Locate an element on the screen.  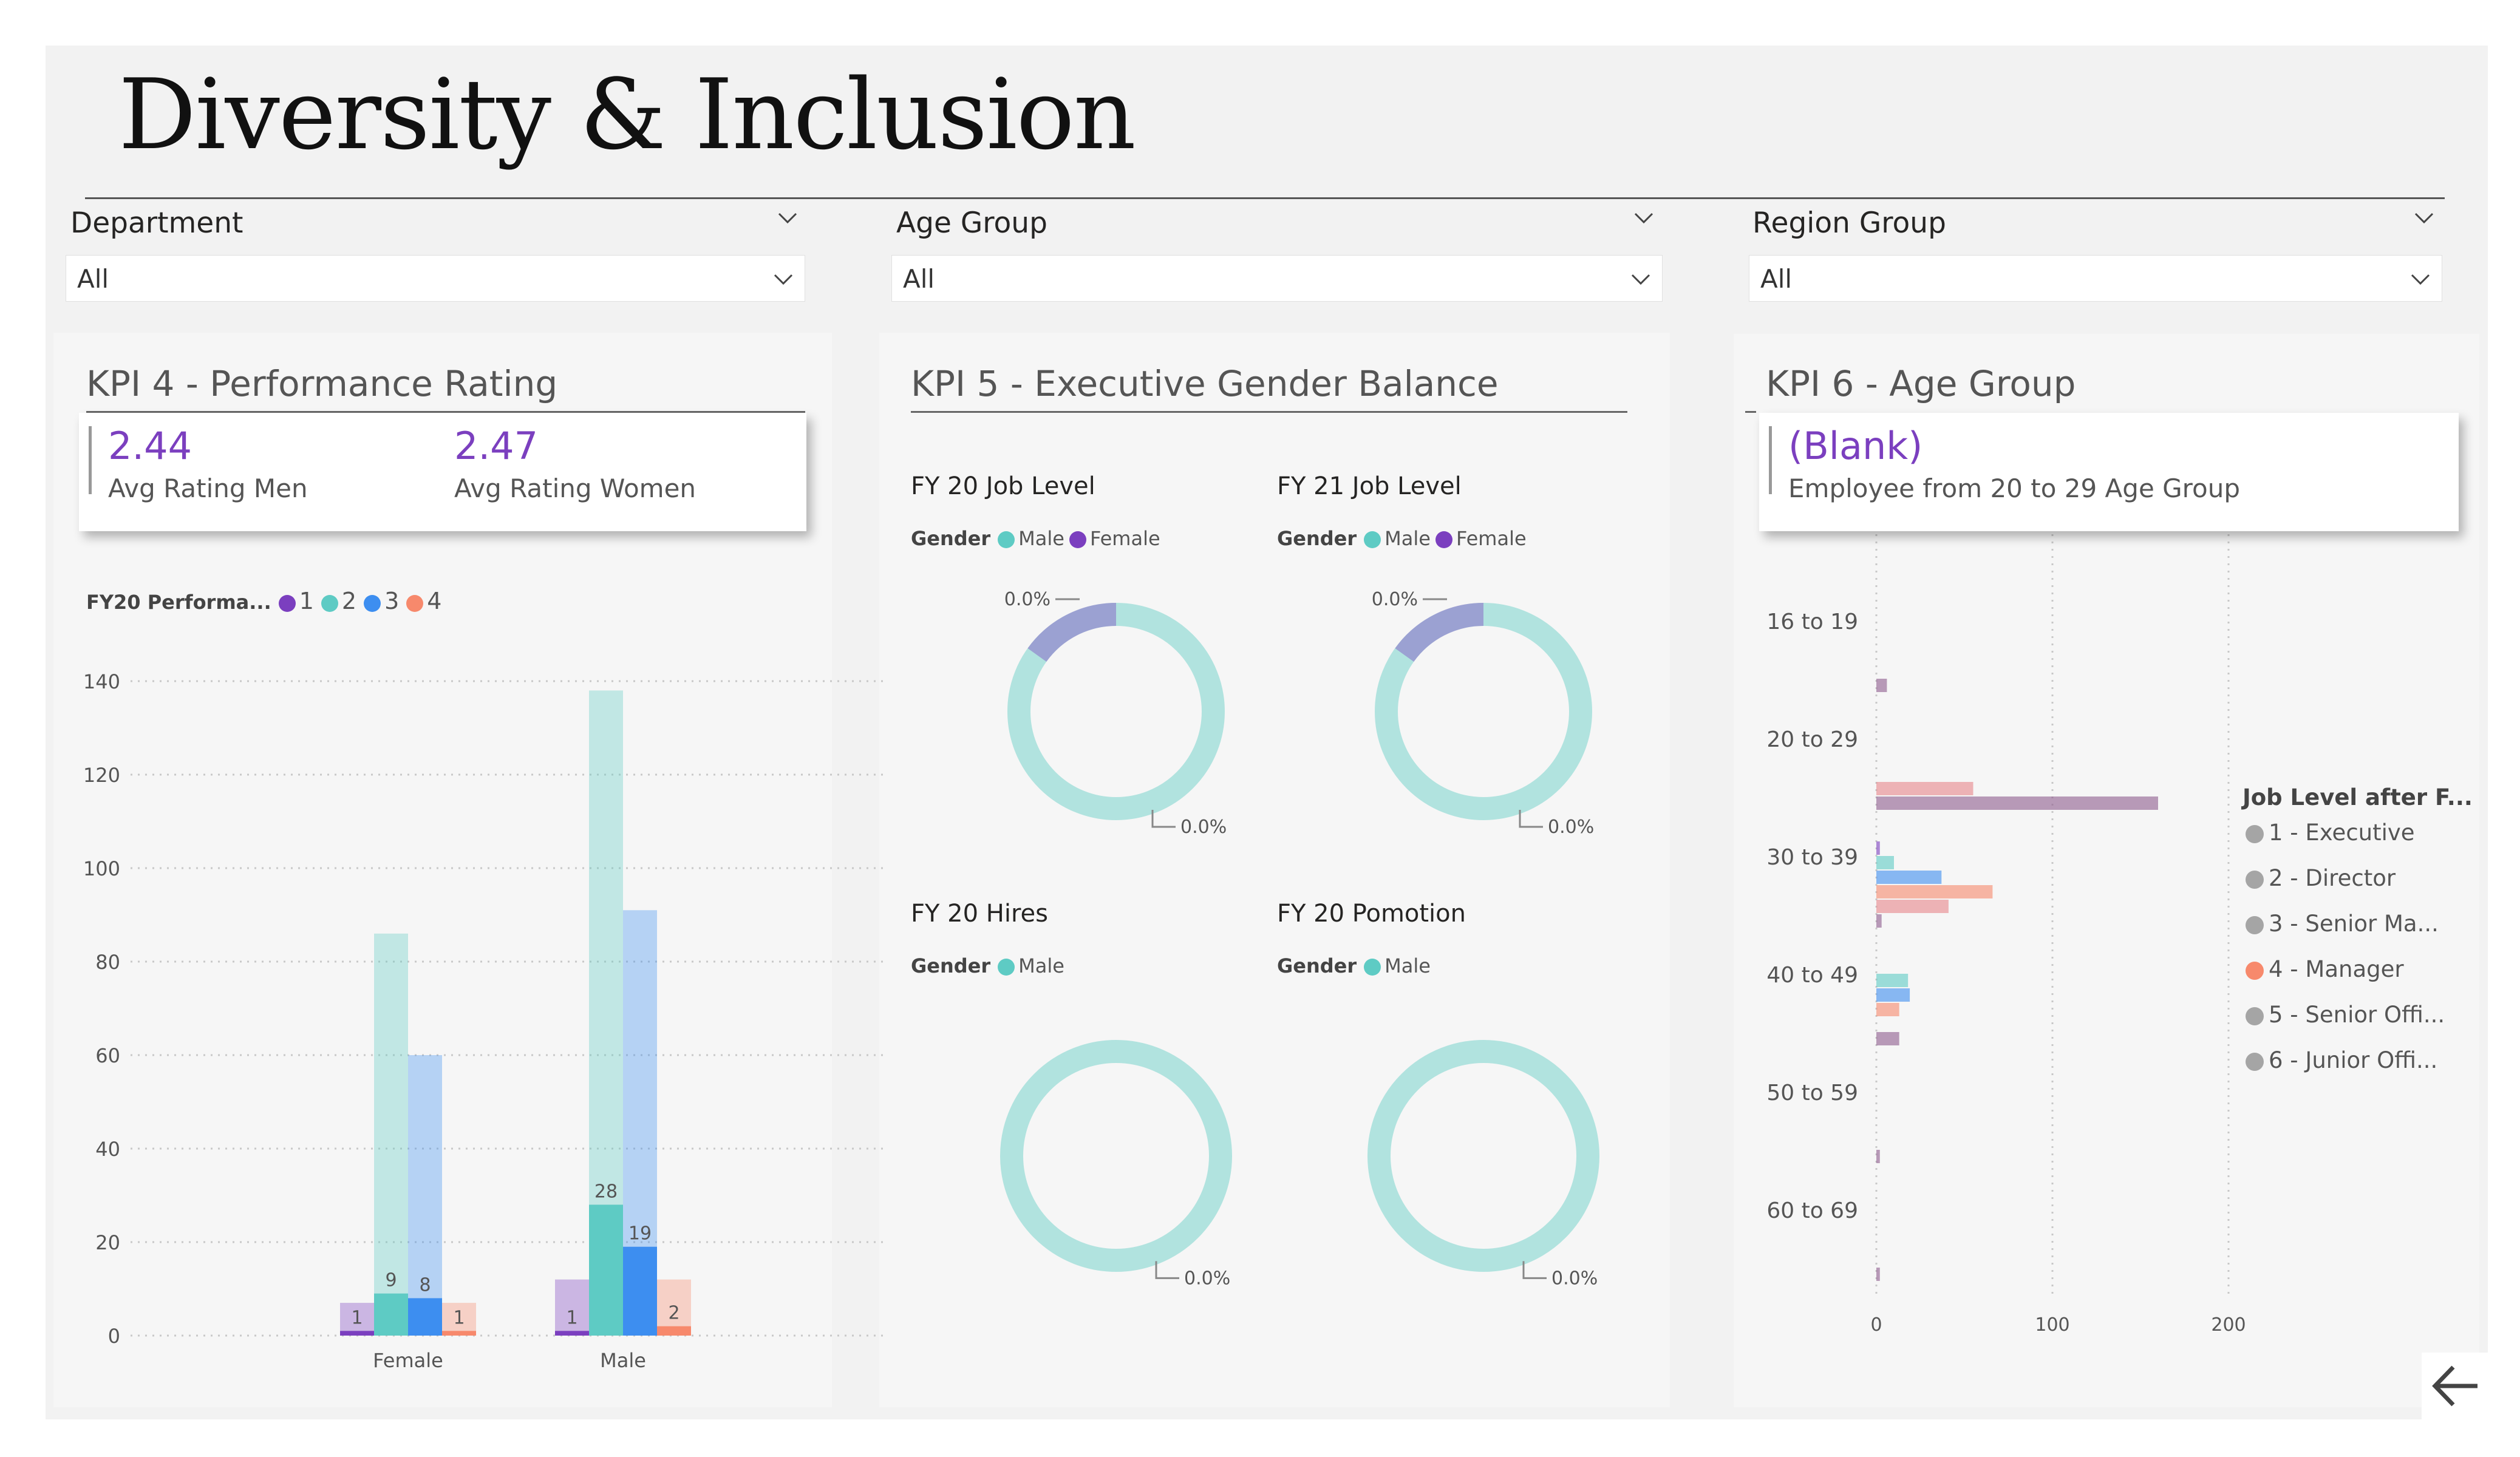
data-label: 28 is located at coordinates (606, 1191).